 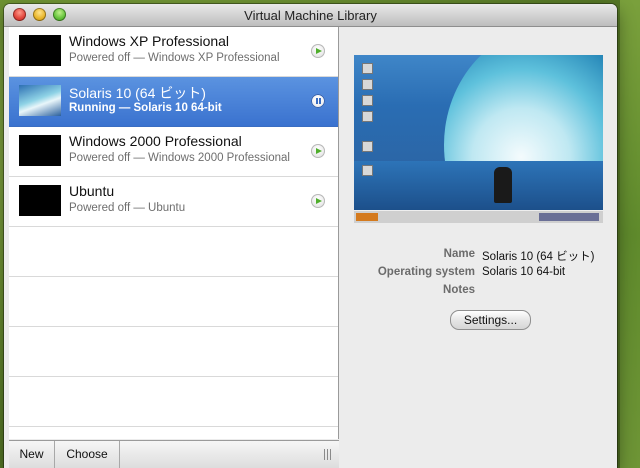 I want to click on vm-status: Powered off — Windows XP Professional, so click(x=174, y=58).